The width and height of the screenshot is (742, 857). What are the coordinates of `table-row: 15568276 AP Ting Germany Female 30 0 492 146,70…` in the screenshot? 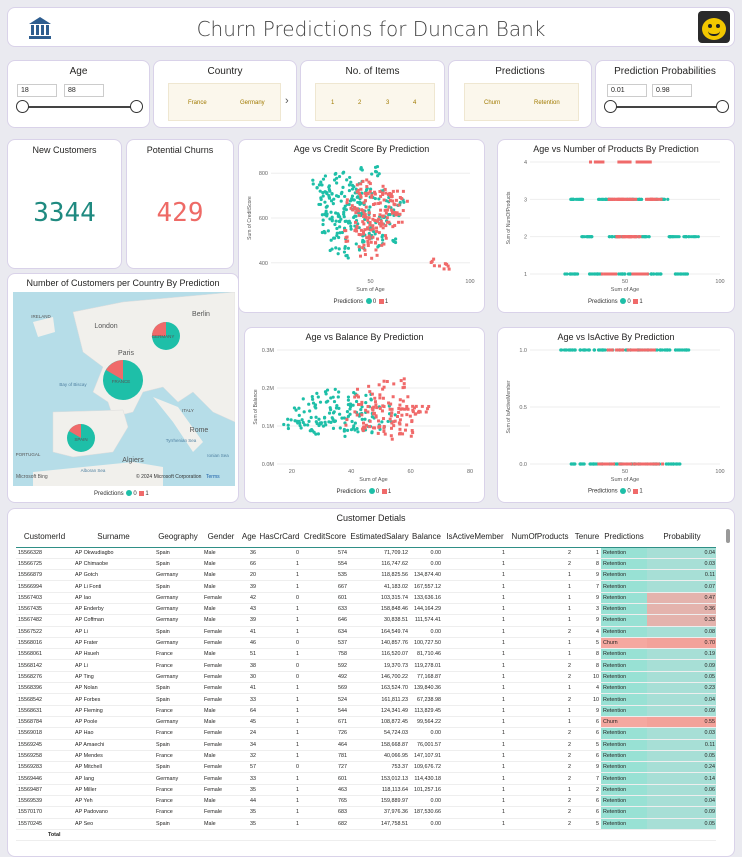 It's located at (366, 677).